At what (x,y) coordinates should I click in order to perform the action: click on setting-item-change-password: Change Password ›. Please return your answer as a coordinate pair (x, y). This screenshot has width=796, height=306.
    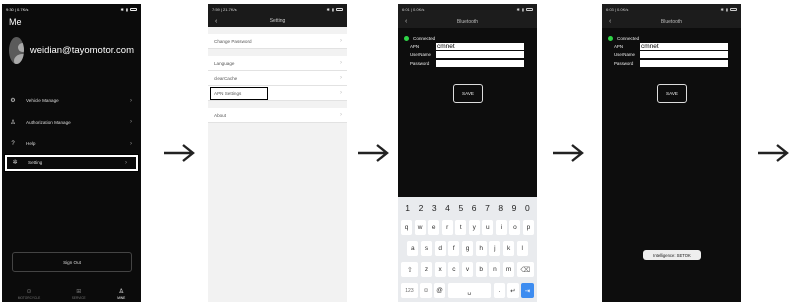
    Looking at the image, I should click on (277, 41).